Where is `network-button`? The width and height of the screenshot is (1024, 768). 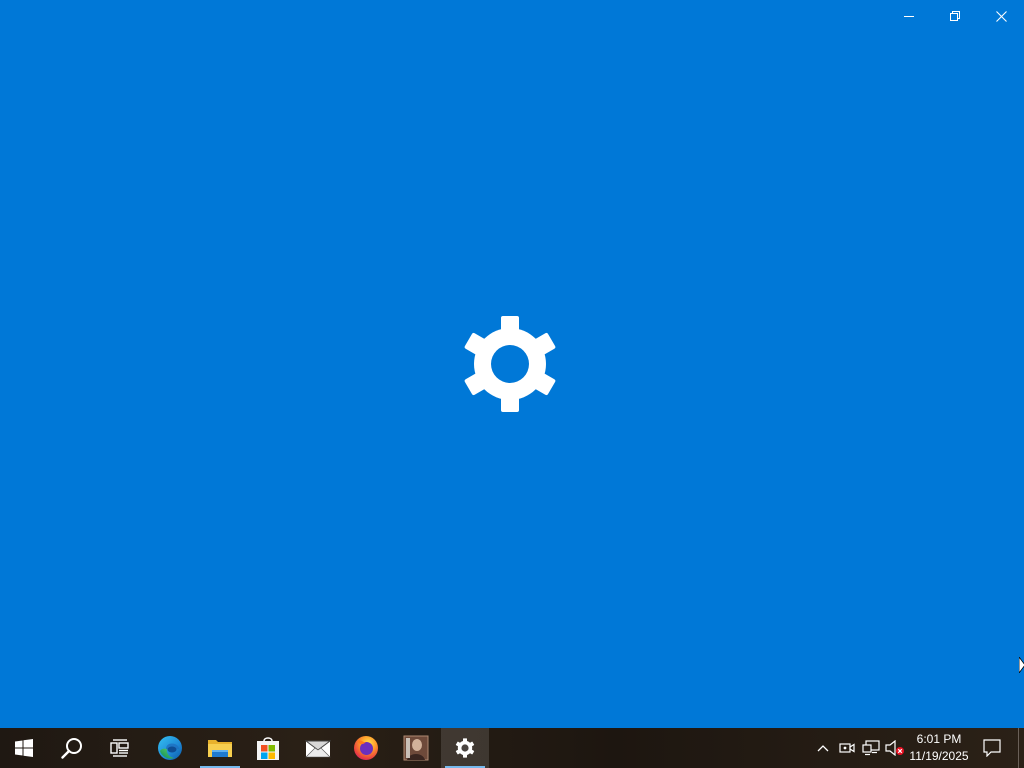 network-button is located at coordinates (871, 748).